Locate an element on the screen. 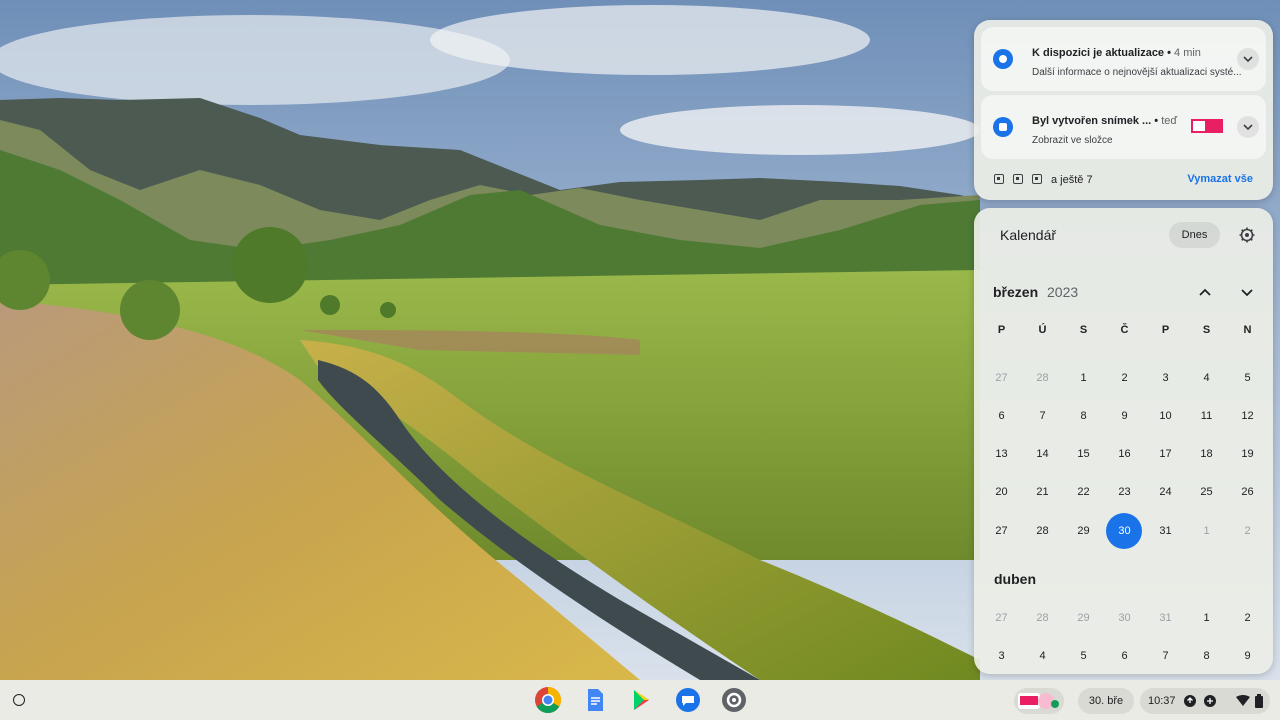  calendar-week: 13 14 15 16 17 18 19 is located at coordinates (1124, 454).